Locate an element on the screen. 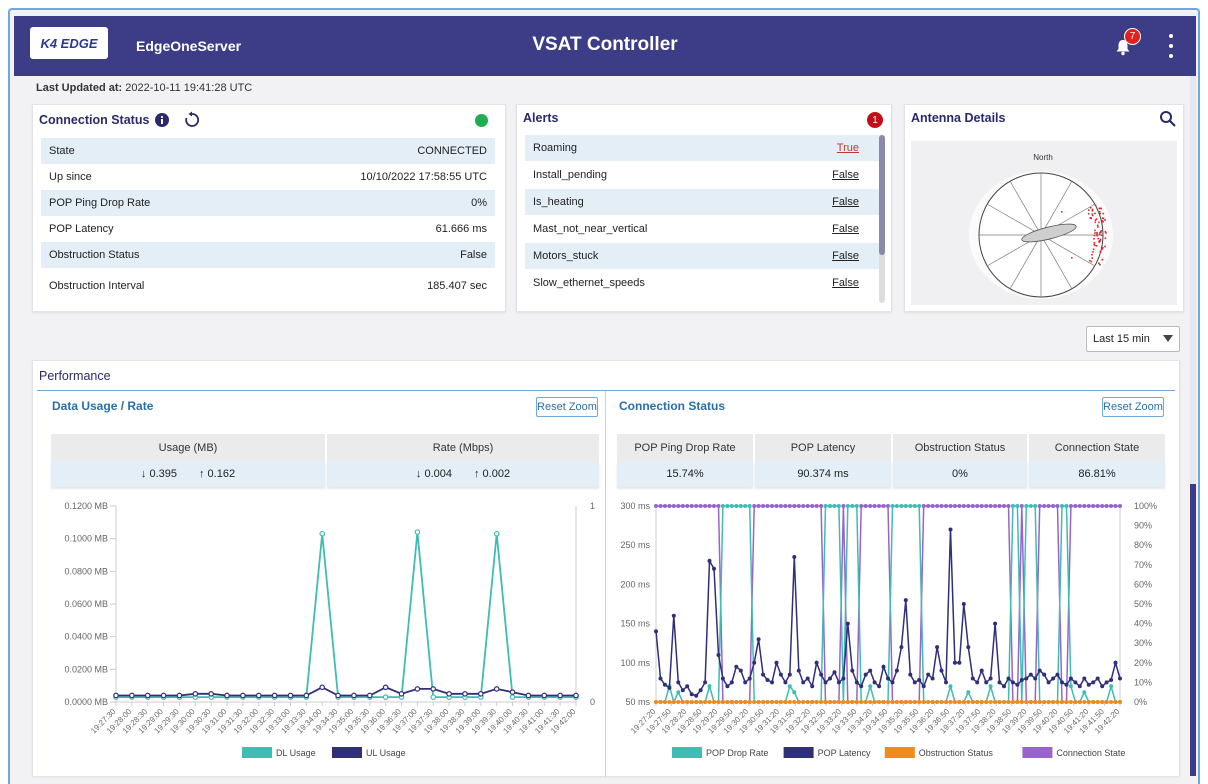 This screenshot has width=1208, height=784. refresh-icon is located at coordinates (192, 120).